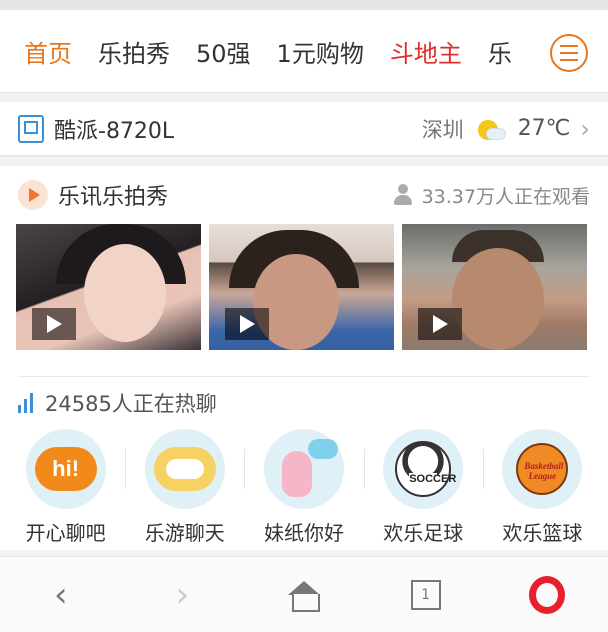 This screenshot has width=608, height=632. I want to click on opera-menu-button, so click(547, 595).